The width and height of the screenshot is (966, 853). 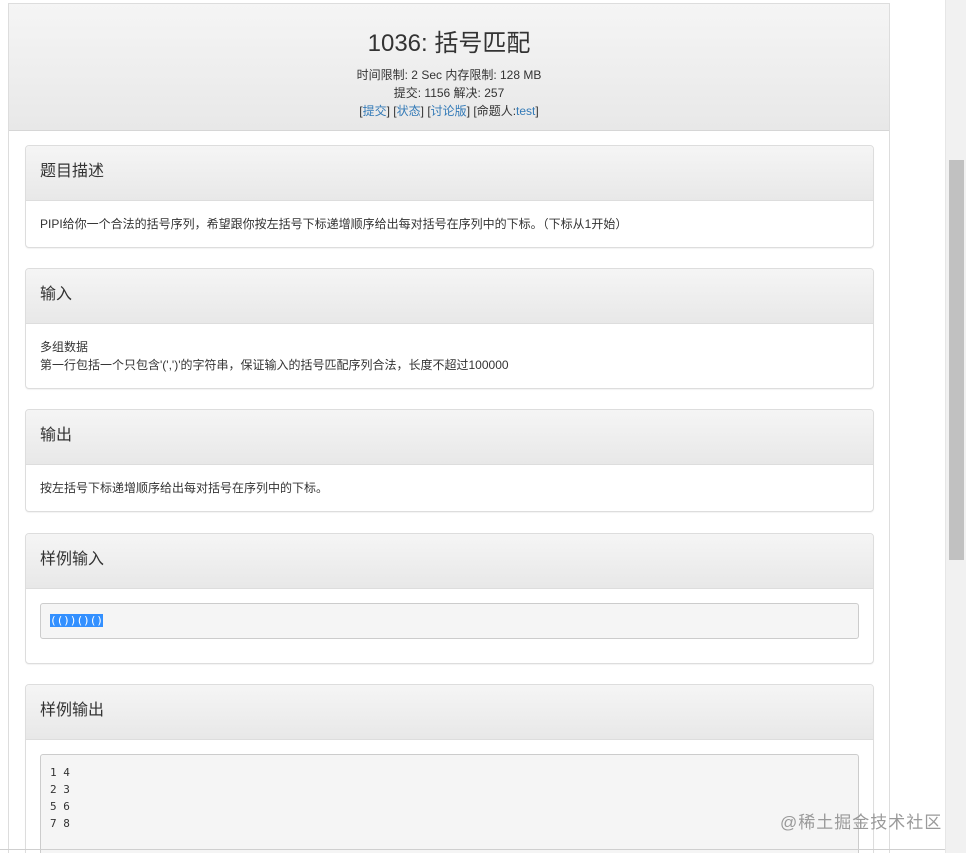 I want to click on problem-links: [提交] [状态] [讨论版] [命题人:test], so click(x=449, y=111).